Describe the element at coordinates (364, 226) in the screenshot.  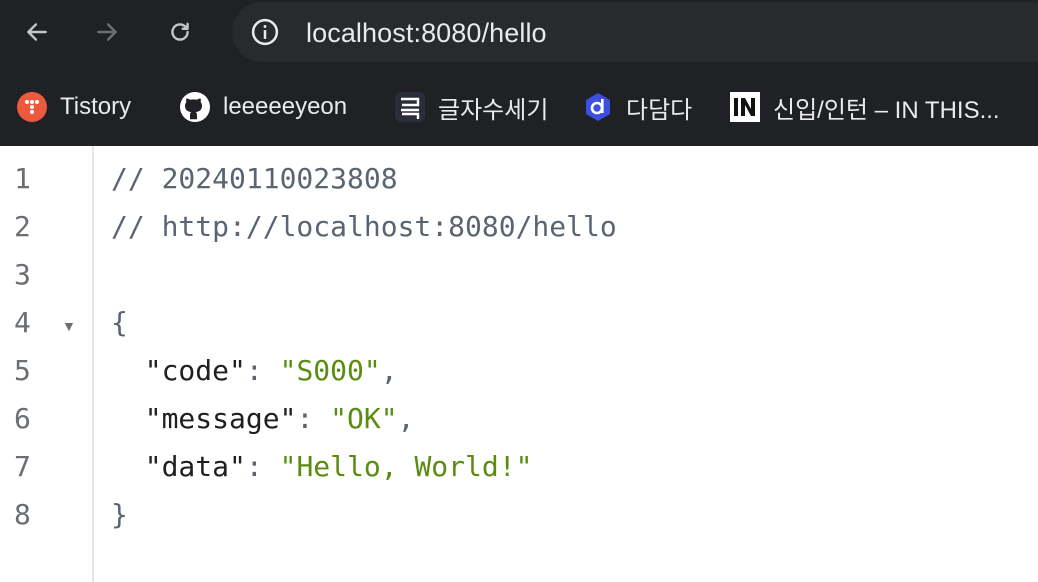
I see `comment-url: // http://localhost:8080/hello` at that location.